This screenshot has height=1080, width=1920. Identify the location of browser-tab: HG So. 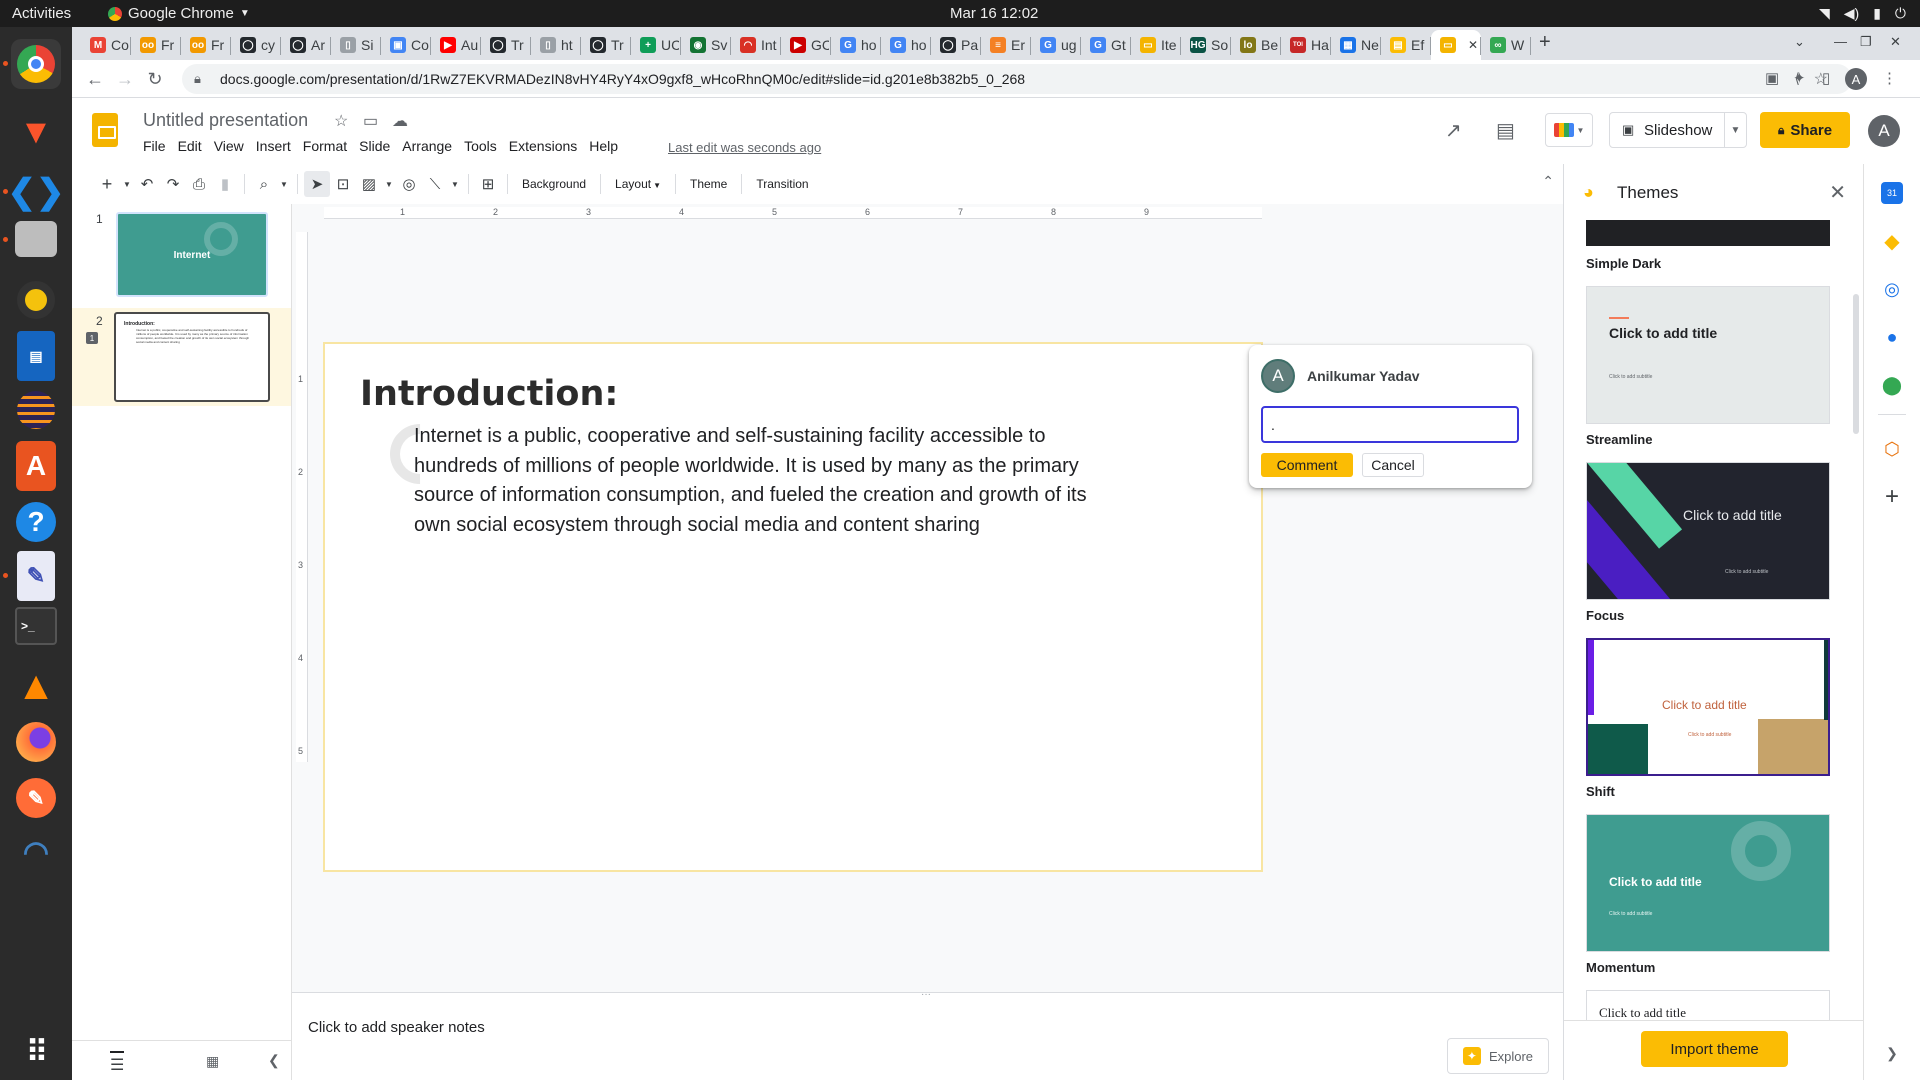
(1205, 45).